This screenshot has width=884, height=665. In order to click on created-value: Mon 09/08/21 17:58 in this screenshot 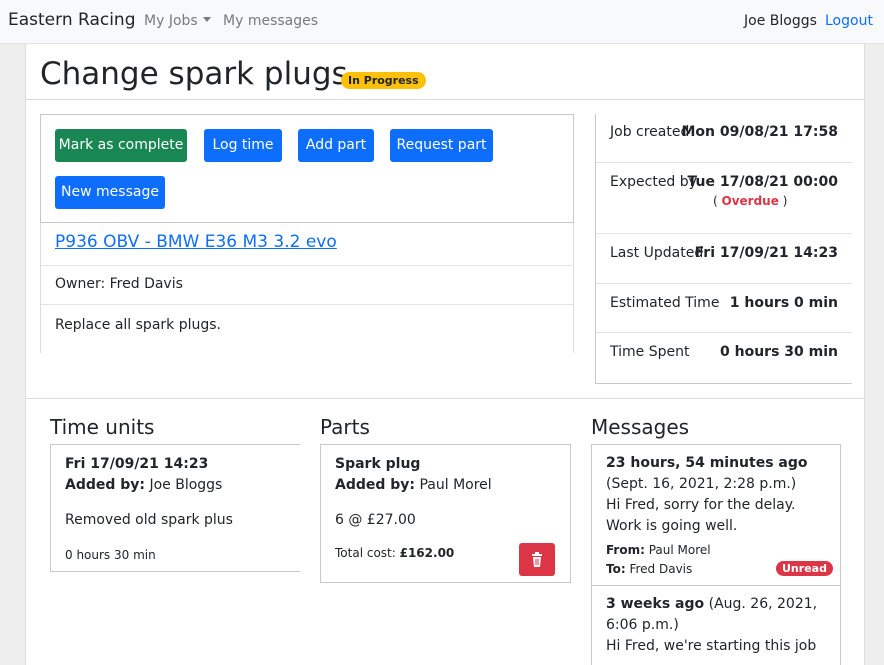, I will do `click(759, 132)`.